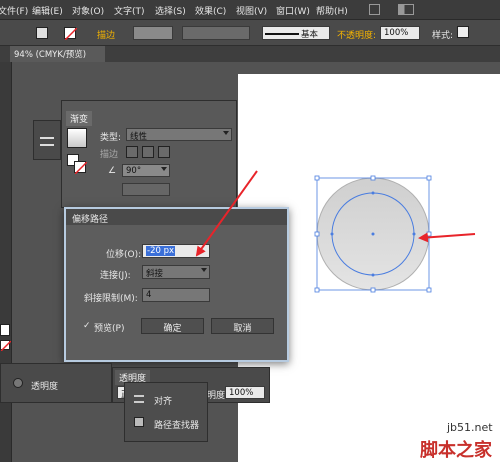  What do you see at coordinates (226, 213) in the screenshot?
I see `arrow-to-offset-field` at bounding box center [226, 213].